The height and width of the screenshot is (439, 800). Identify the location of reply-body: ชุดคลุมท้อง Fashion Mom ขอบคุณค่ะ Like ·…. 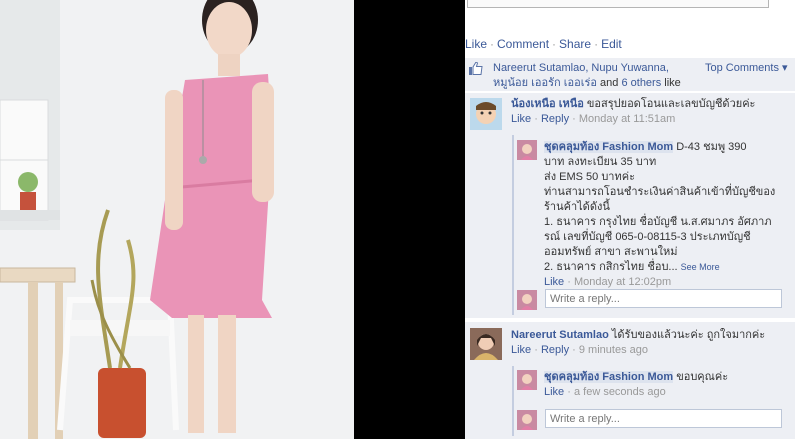
(668, 385).